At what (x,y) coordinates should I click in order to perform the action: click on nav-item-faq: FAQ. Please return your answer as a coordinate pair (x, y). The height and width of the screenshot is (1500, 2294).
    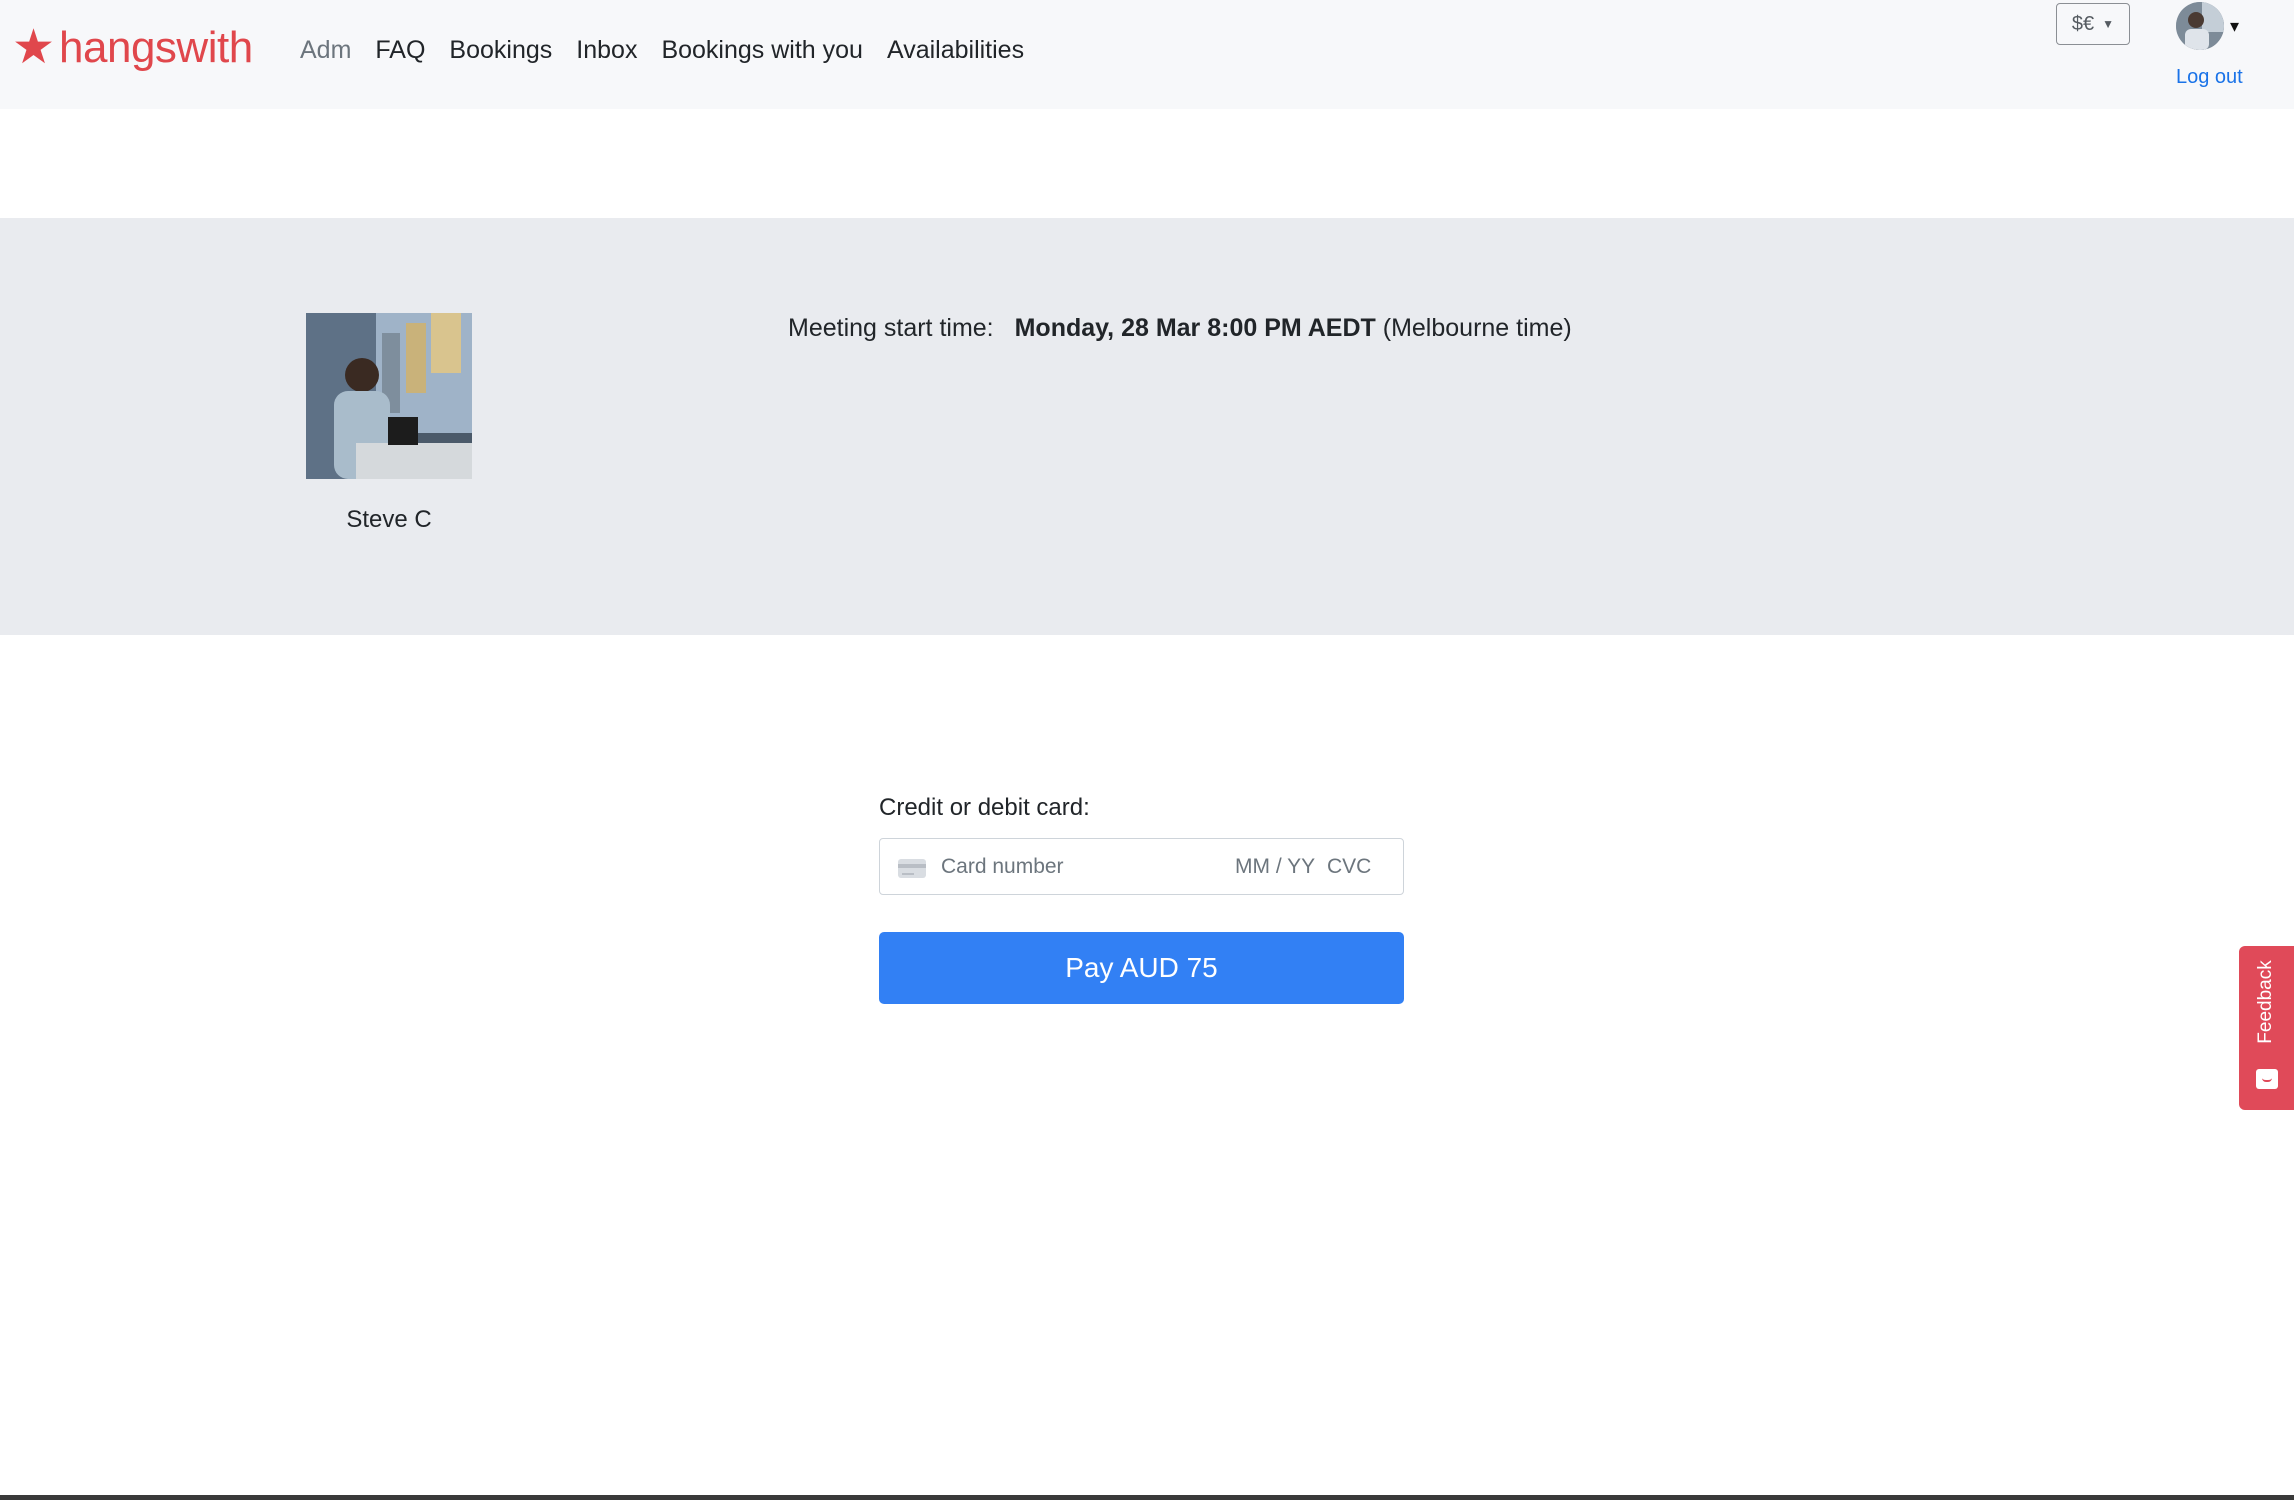
    Looking at the image, I should click on (400, 50).